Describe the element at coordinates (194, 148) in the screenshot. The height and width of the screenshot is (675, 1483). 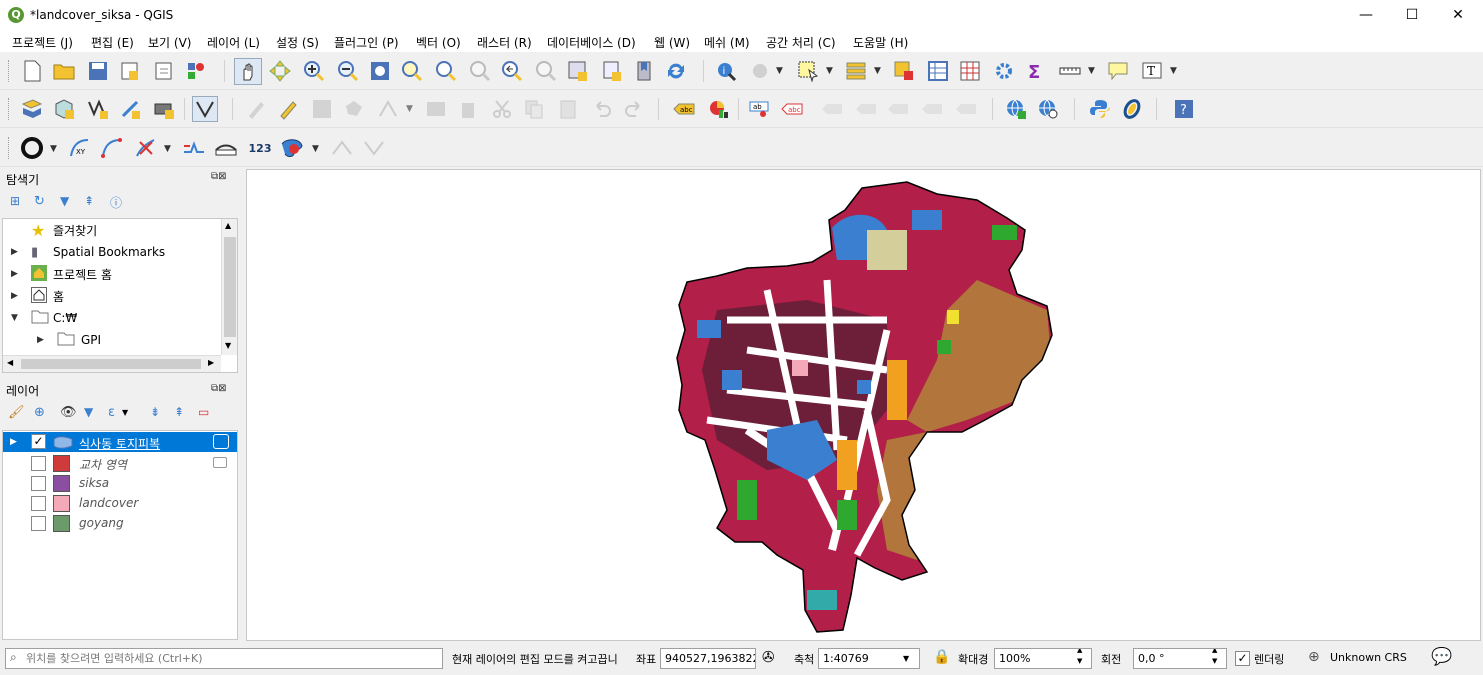
I see `offset-curve-icon` at that location.